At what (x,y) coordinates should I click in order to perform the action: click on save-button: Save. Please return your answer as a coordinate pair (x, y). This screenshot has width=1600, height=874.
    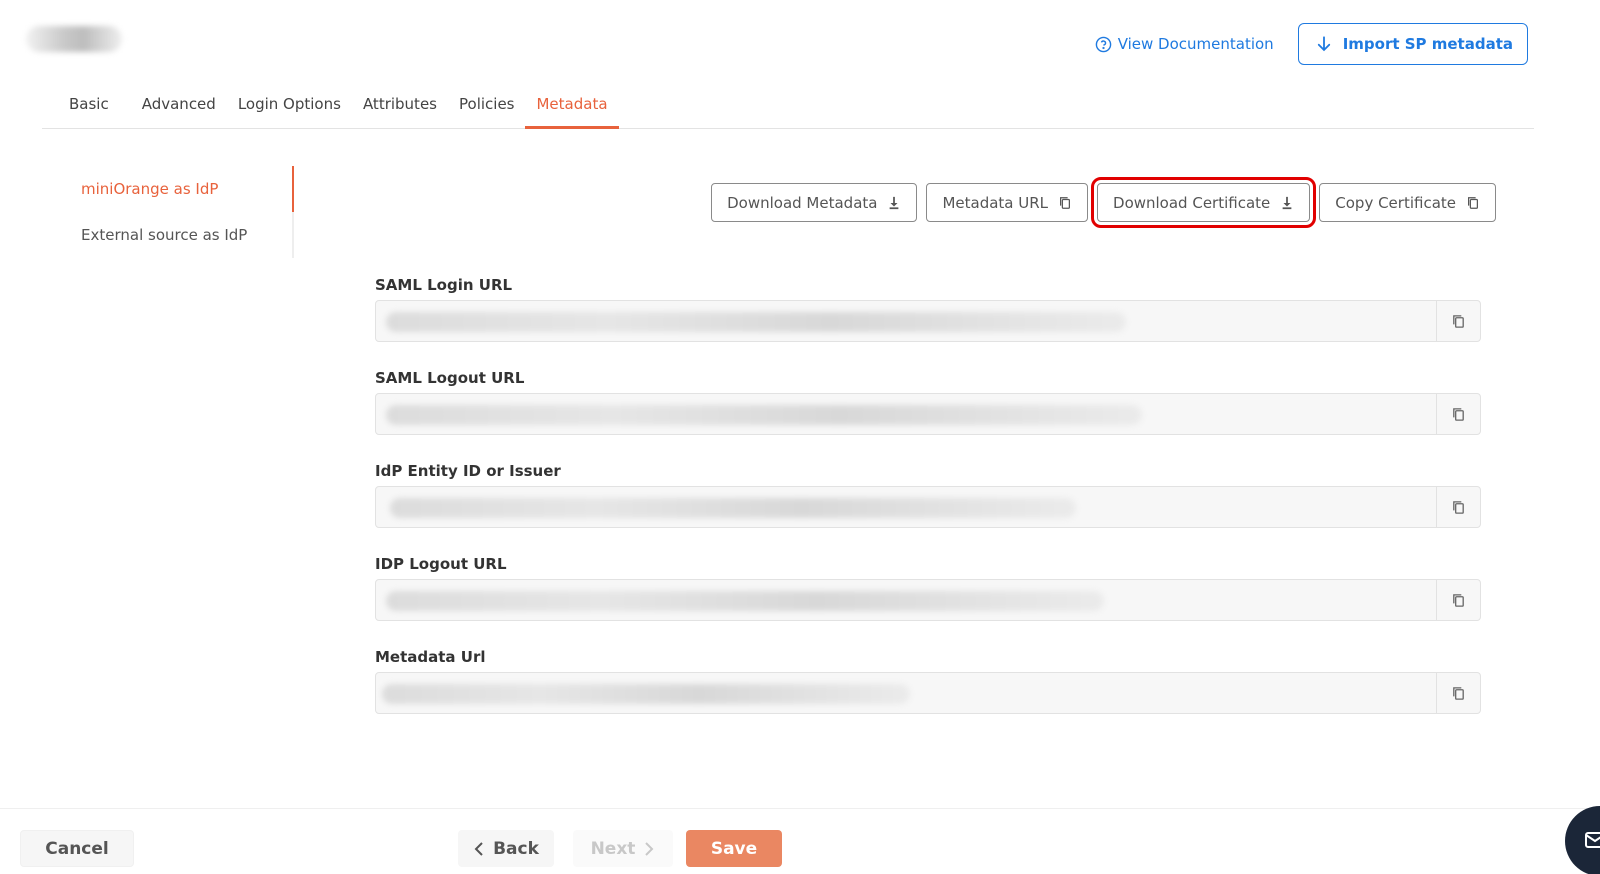
    Looking at the image, I should click on (734, 848).